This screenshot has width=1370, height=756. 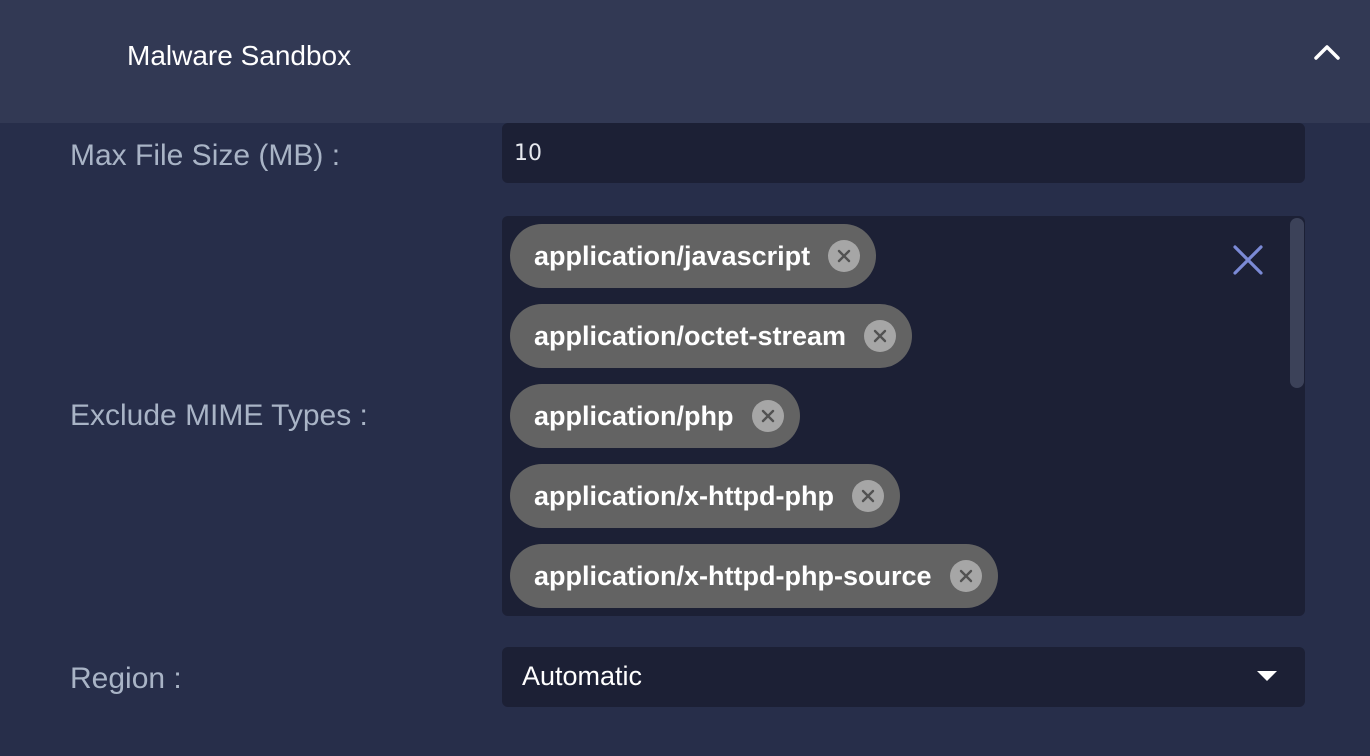 I want to click on scrollbar-thumb, so click(x=1297, y=303).